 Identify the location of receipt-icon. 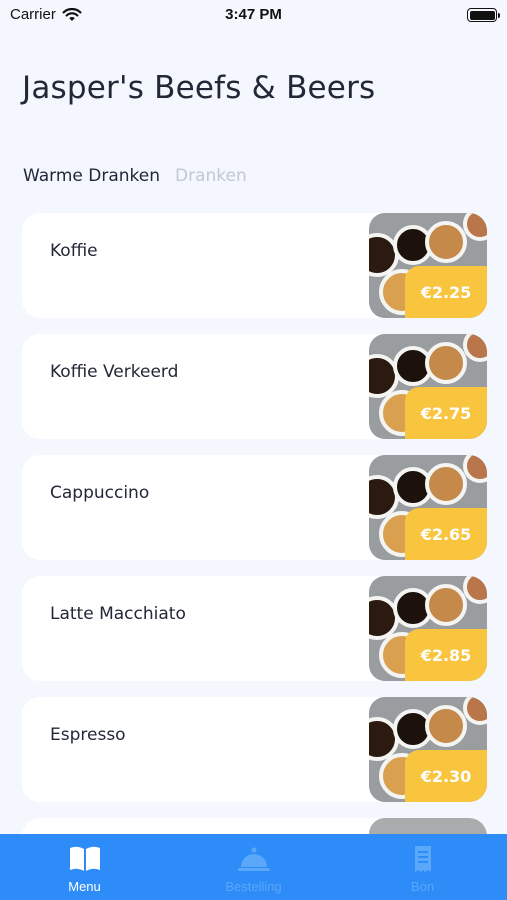
(422, 859).